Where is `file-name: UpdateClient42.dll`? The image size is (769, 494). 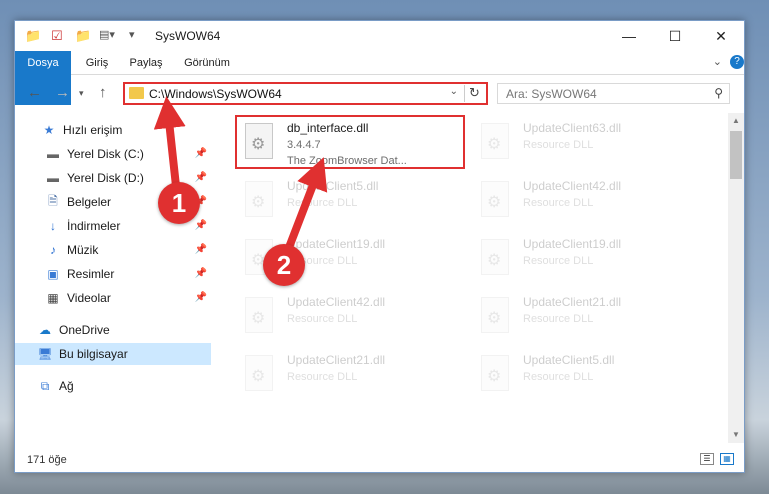
file-name: UpdateClient42.dll is located at coordinates (336, 302).